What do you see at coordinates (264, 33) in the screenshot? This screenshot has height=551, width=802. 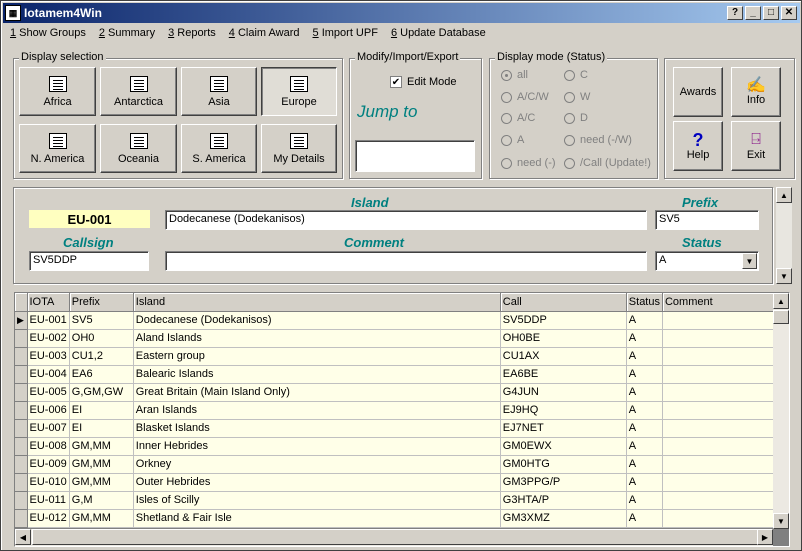 I see `menu-claim-award: 4 Claim Award` at bounding box center [264, 33].